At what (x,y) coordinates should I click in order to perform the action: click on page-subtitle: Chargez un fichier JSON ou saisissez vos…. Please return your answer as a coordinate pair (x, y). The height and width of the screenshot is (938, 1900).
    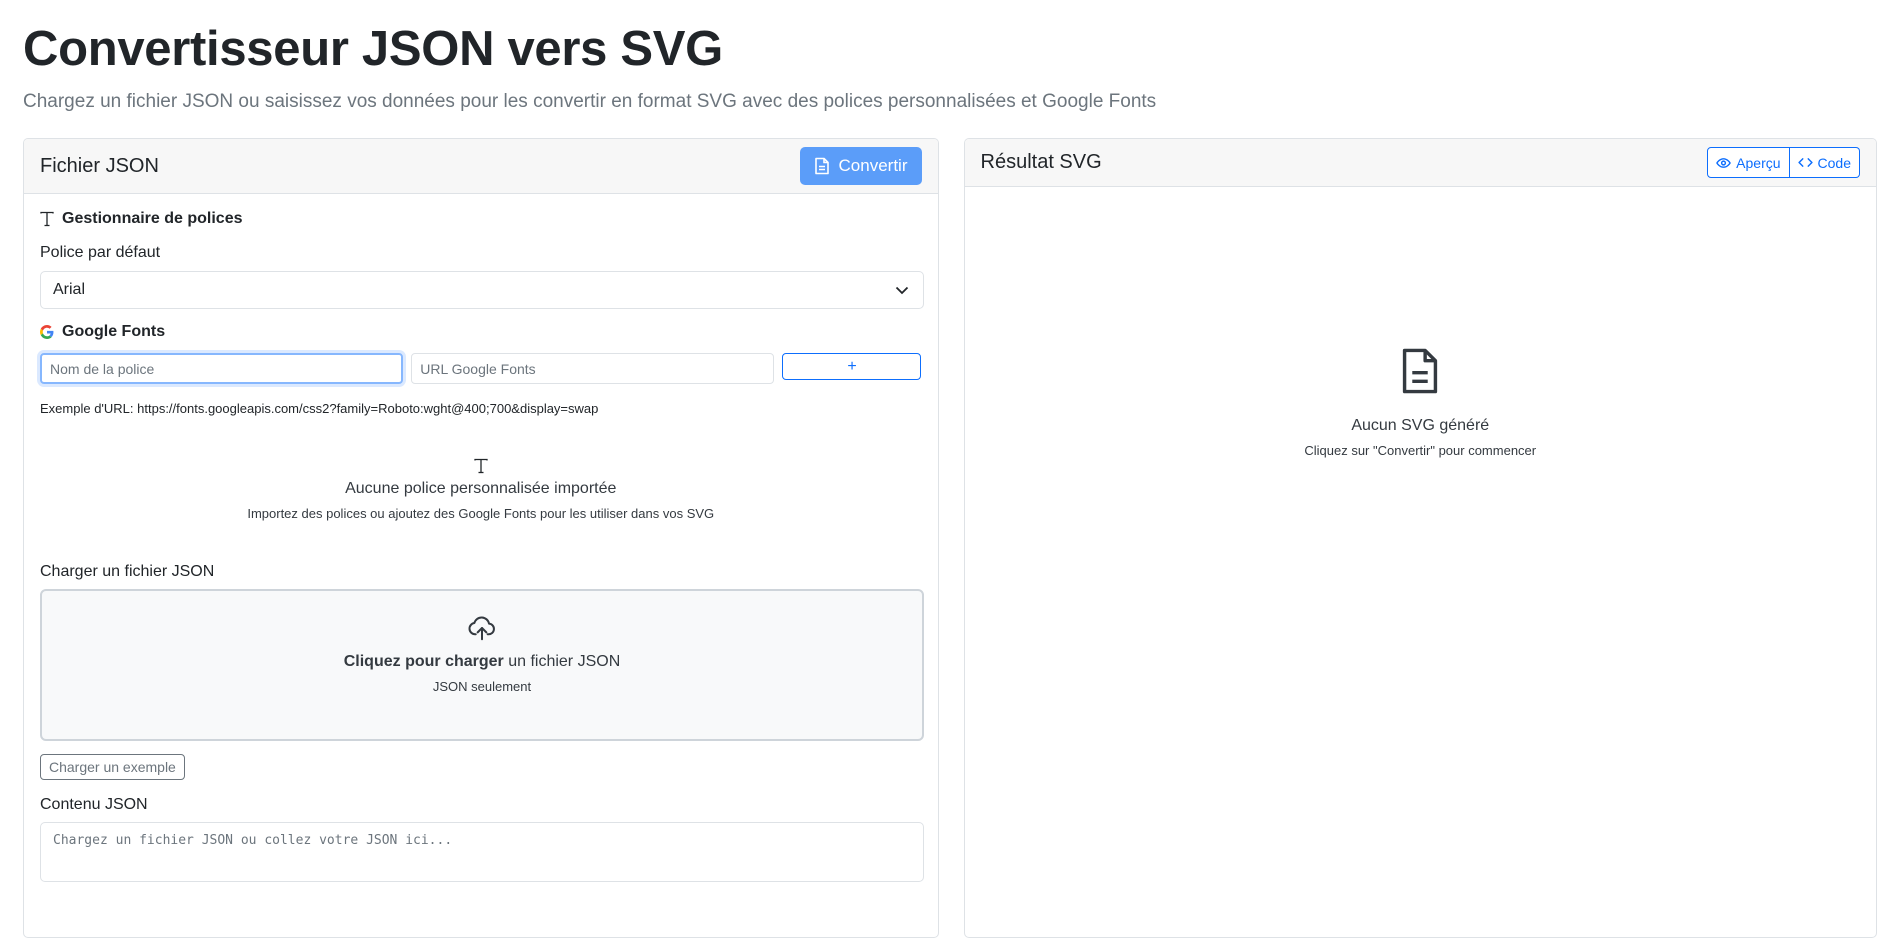
    Looking at the image, I should click on (590, 101).